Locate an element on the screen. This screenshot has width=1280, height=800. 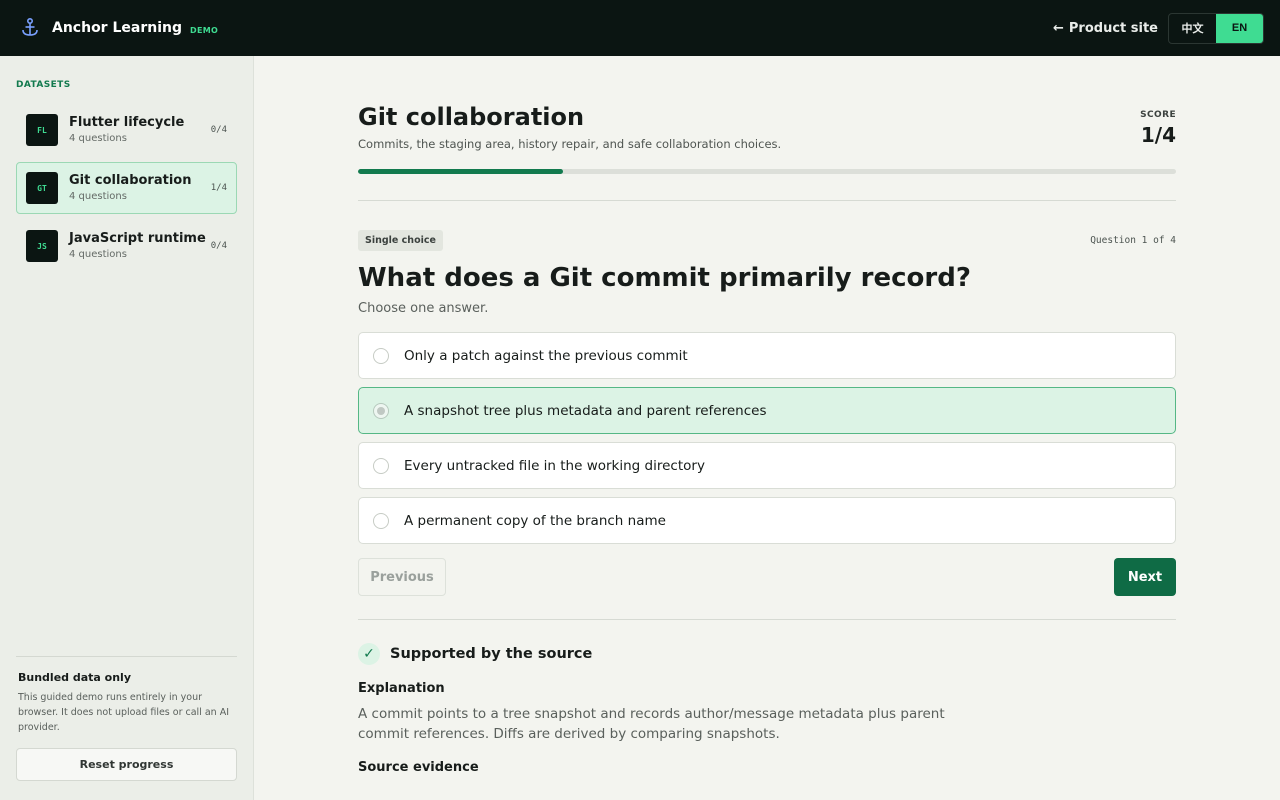
previous-button: Previous is located at coordinates (402, 577).